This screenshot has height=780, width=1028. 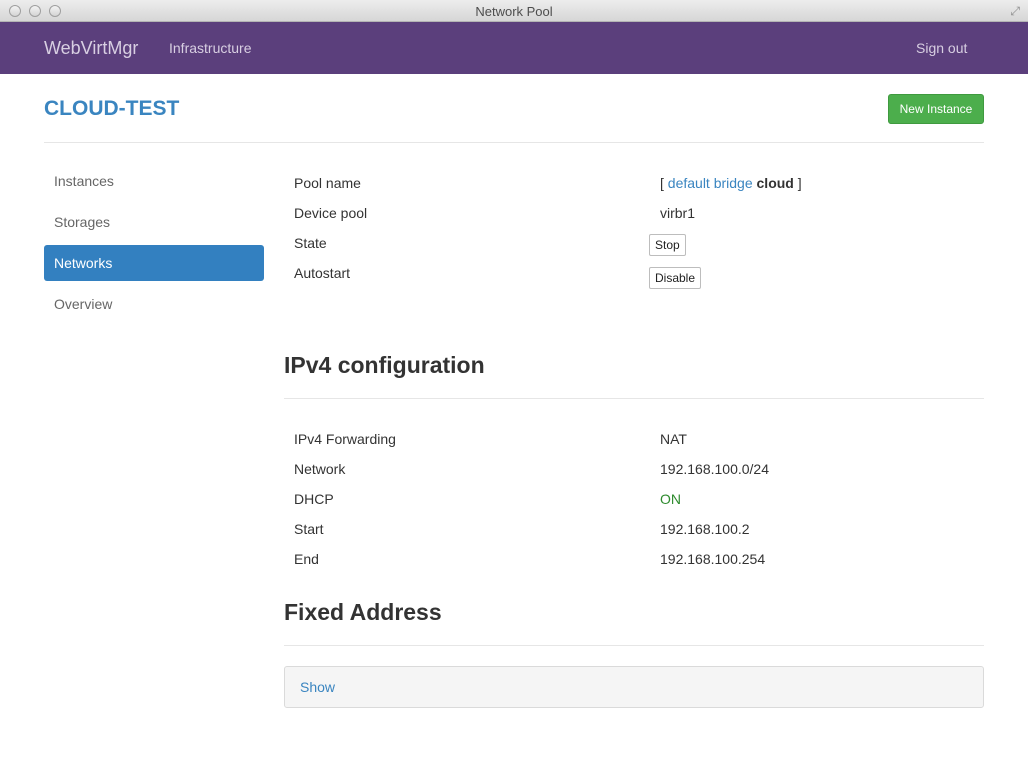 What do you see at coordinates (710, 183) in the screenshot?
I see `pool-type-link: default bridge` at bounding box center [710, 183].